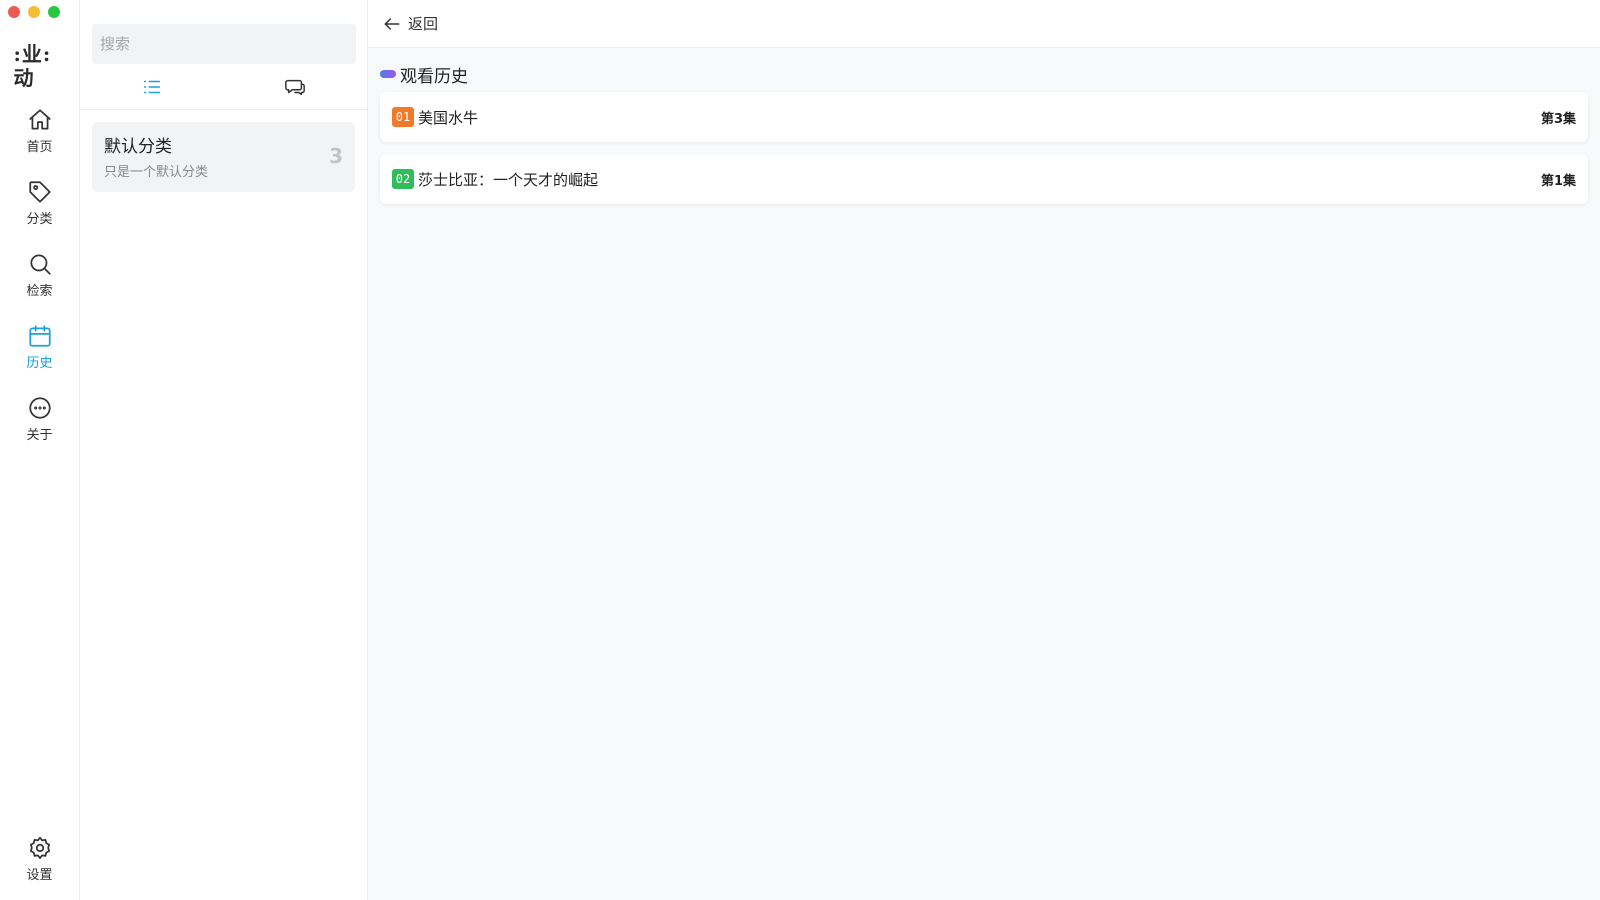 This screenshot has width=1600, height=900. What do you see at coordinates (1558, 119) in the screenshot?
I see `history-episode: 第3集` at bounding box center [1558, 119].